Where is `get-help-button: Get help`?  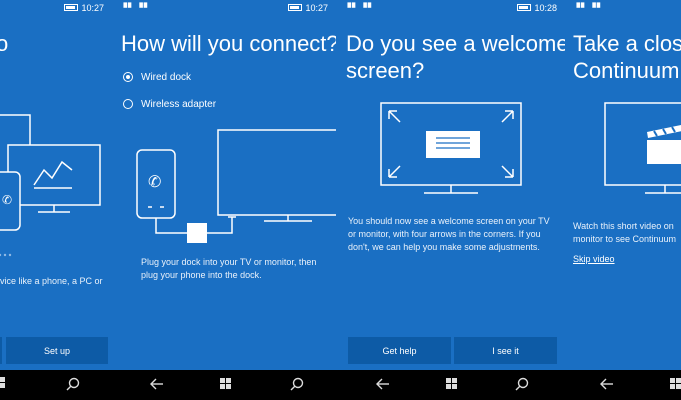 get-help-button: Get help is located at coordinates (399, 350).